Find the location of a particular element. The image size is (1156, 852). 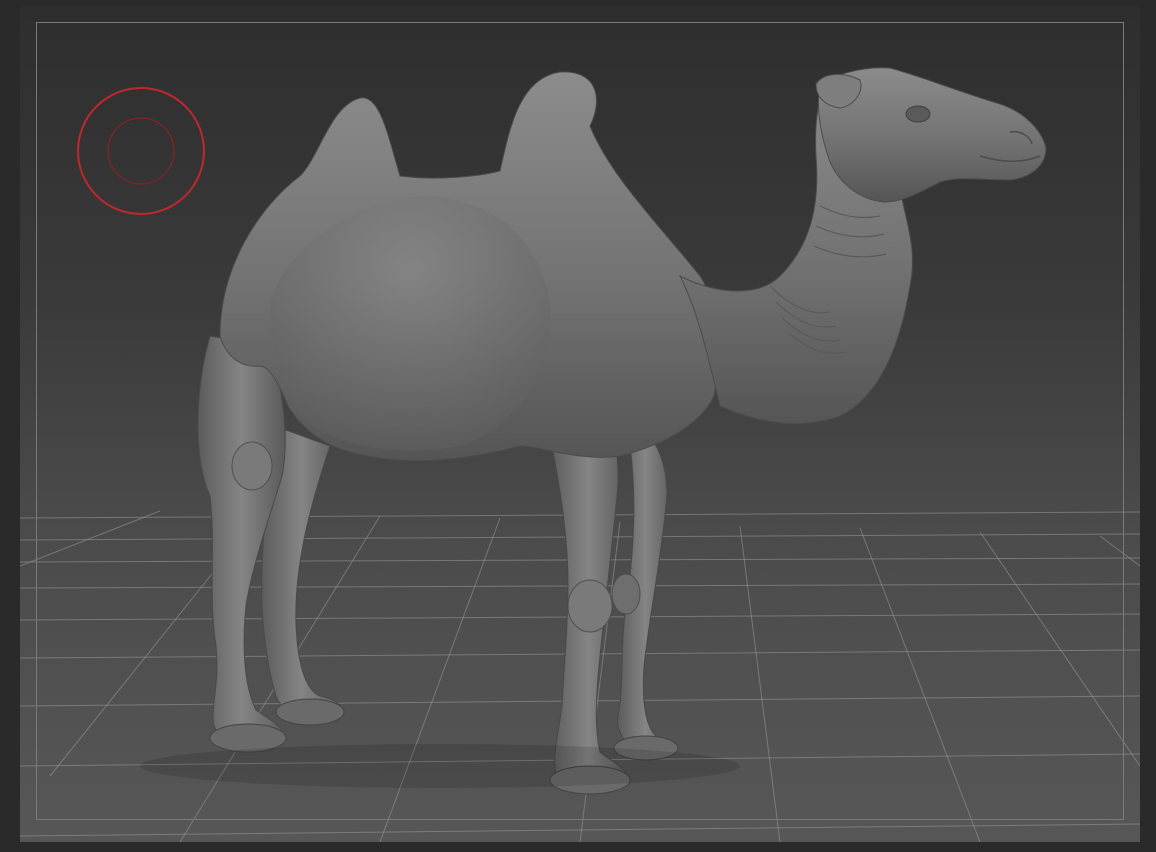

brush-cursor is located at coordinates (141, 151).